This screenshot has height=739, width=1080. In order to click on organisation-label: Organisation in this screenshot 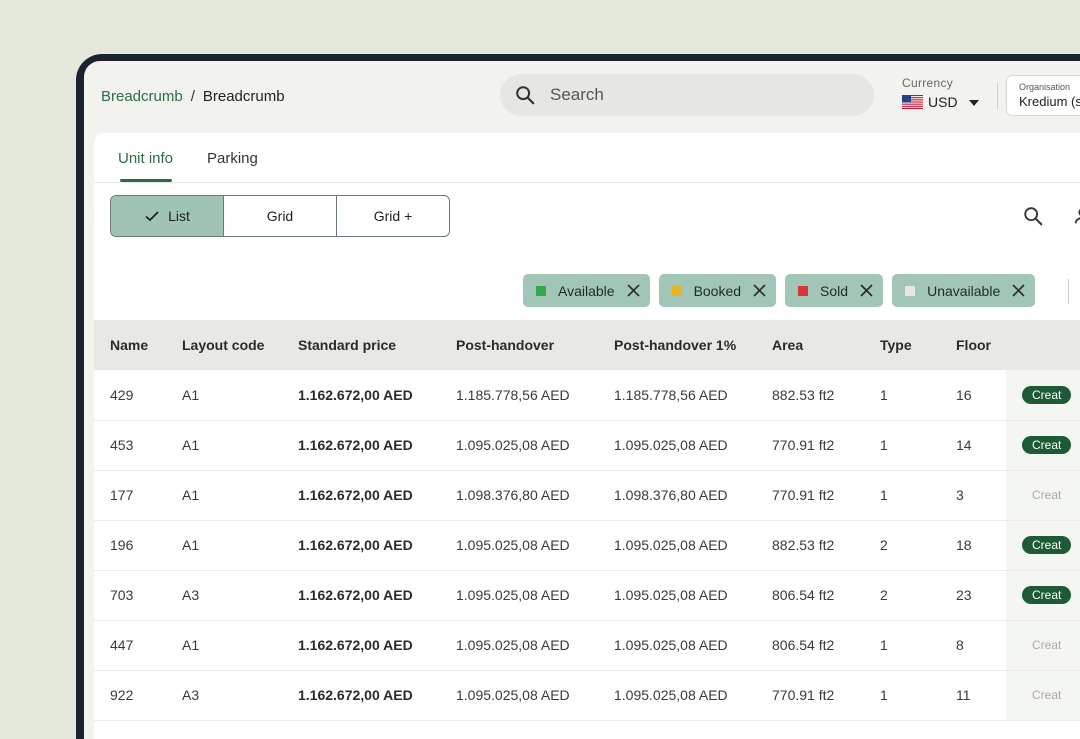, I will do `click(1045, 87)`.